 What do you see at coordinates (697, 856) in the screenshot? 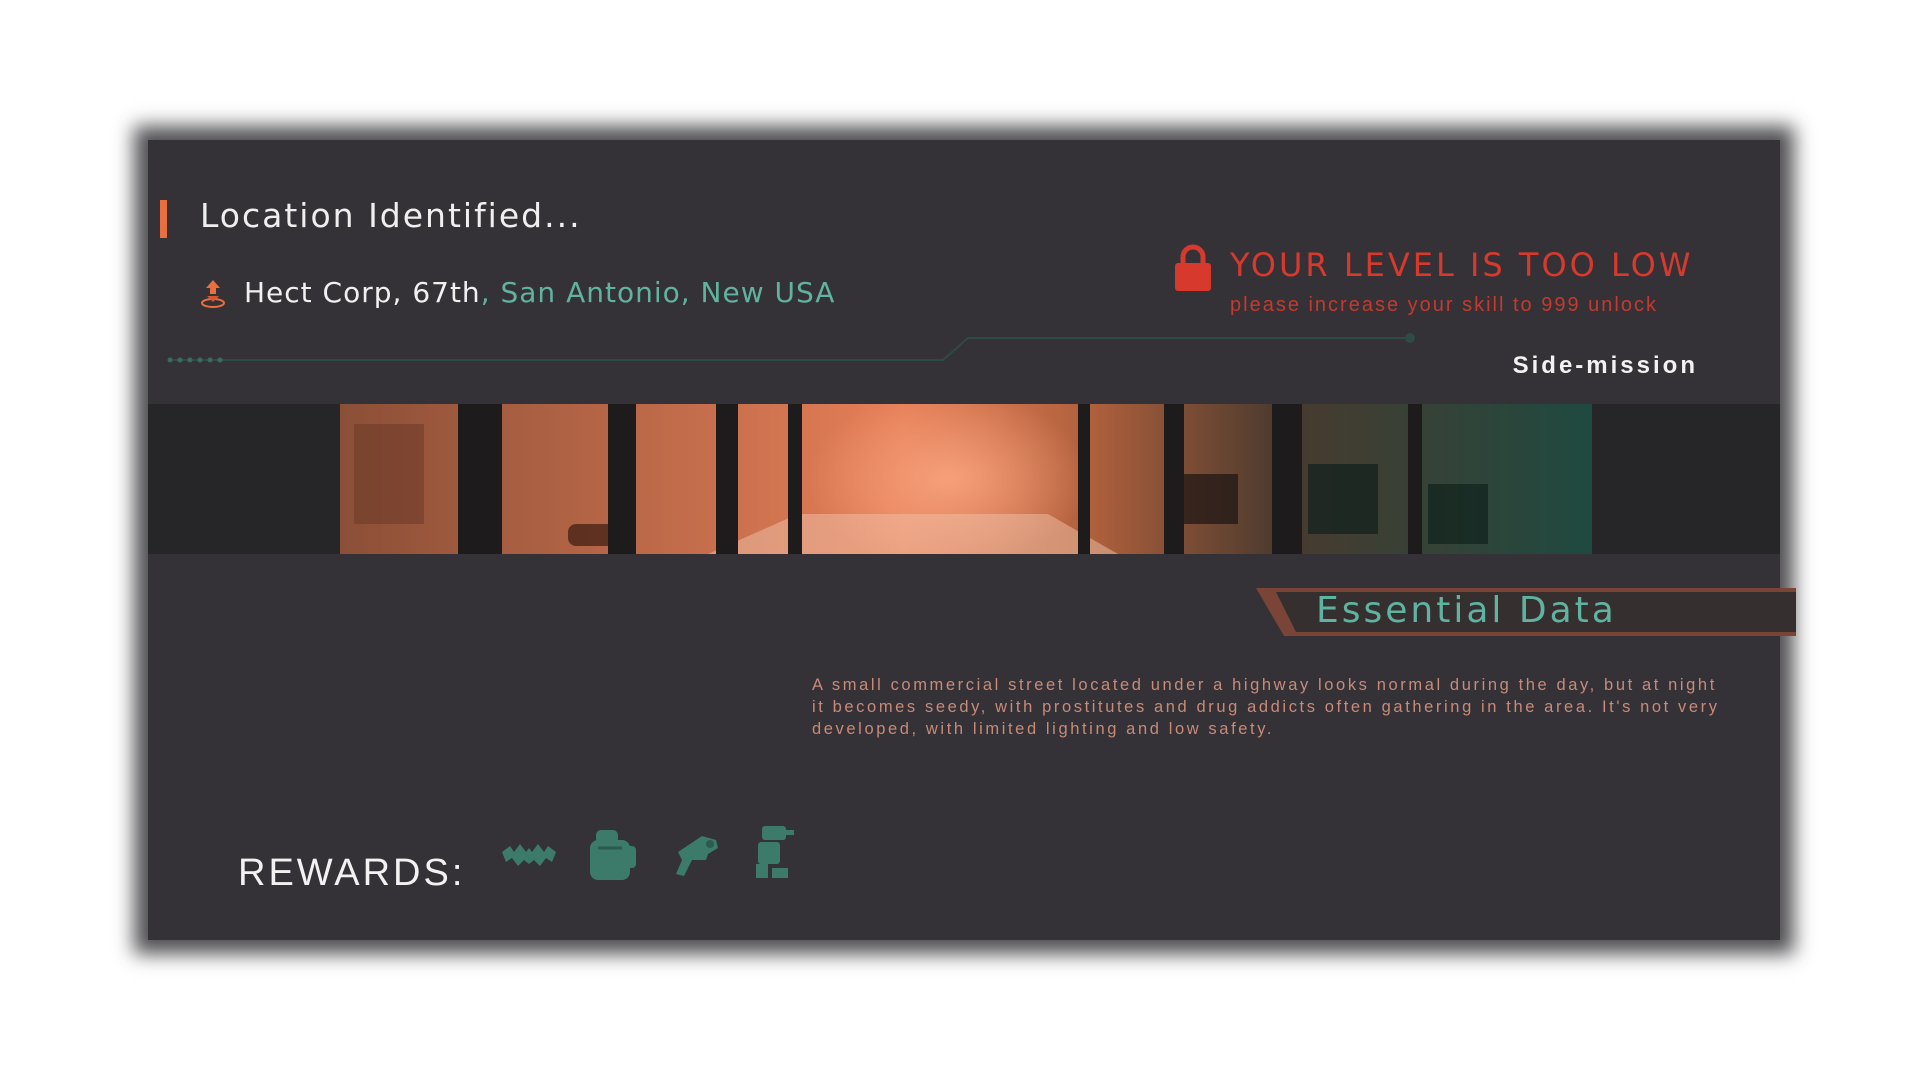
I see `gun-icon` at bounding box center [697, 856].